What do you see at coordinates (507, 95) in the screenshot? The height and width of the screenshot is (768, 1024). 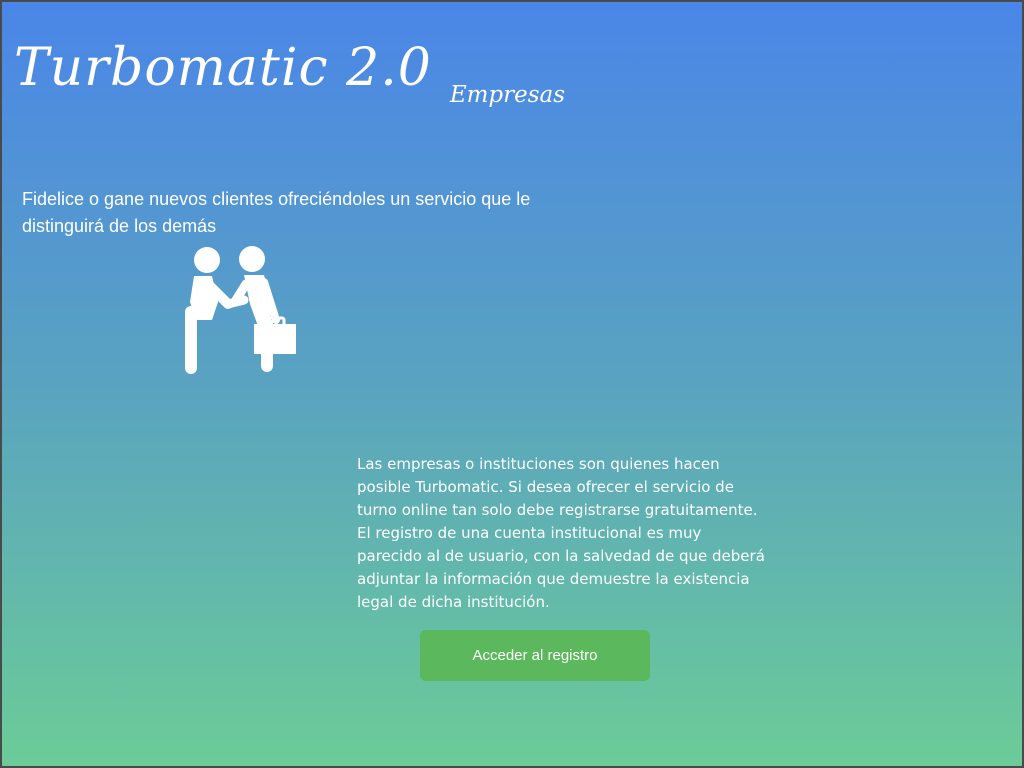 I see `app-subtitle: Empresas` at bounding box center [507, 95].